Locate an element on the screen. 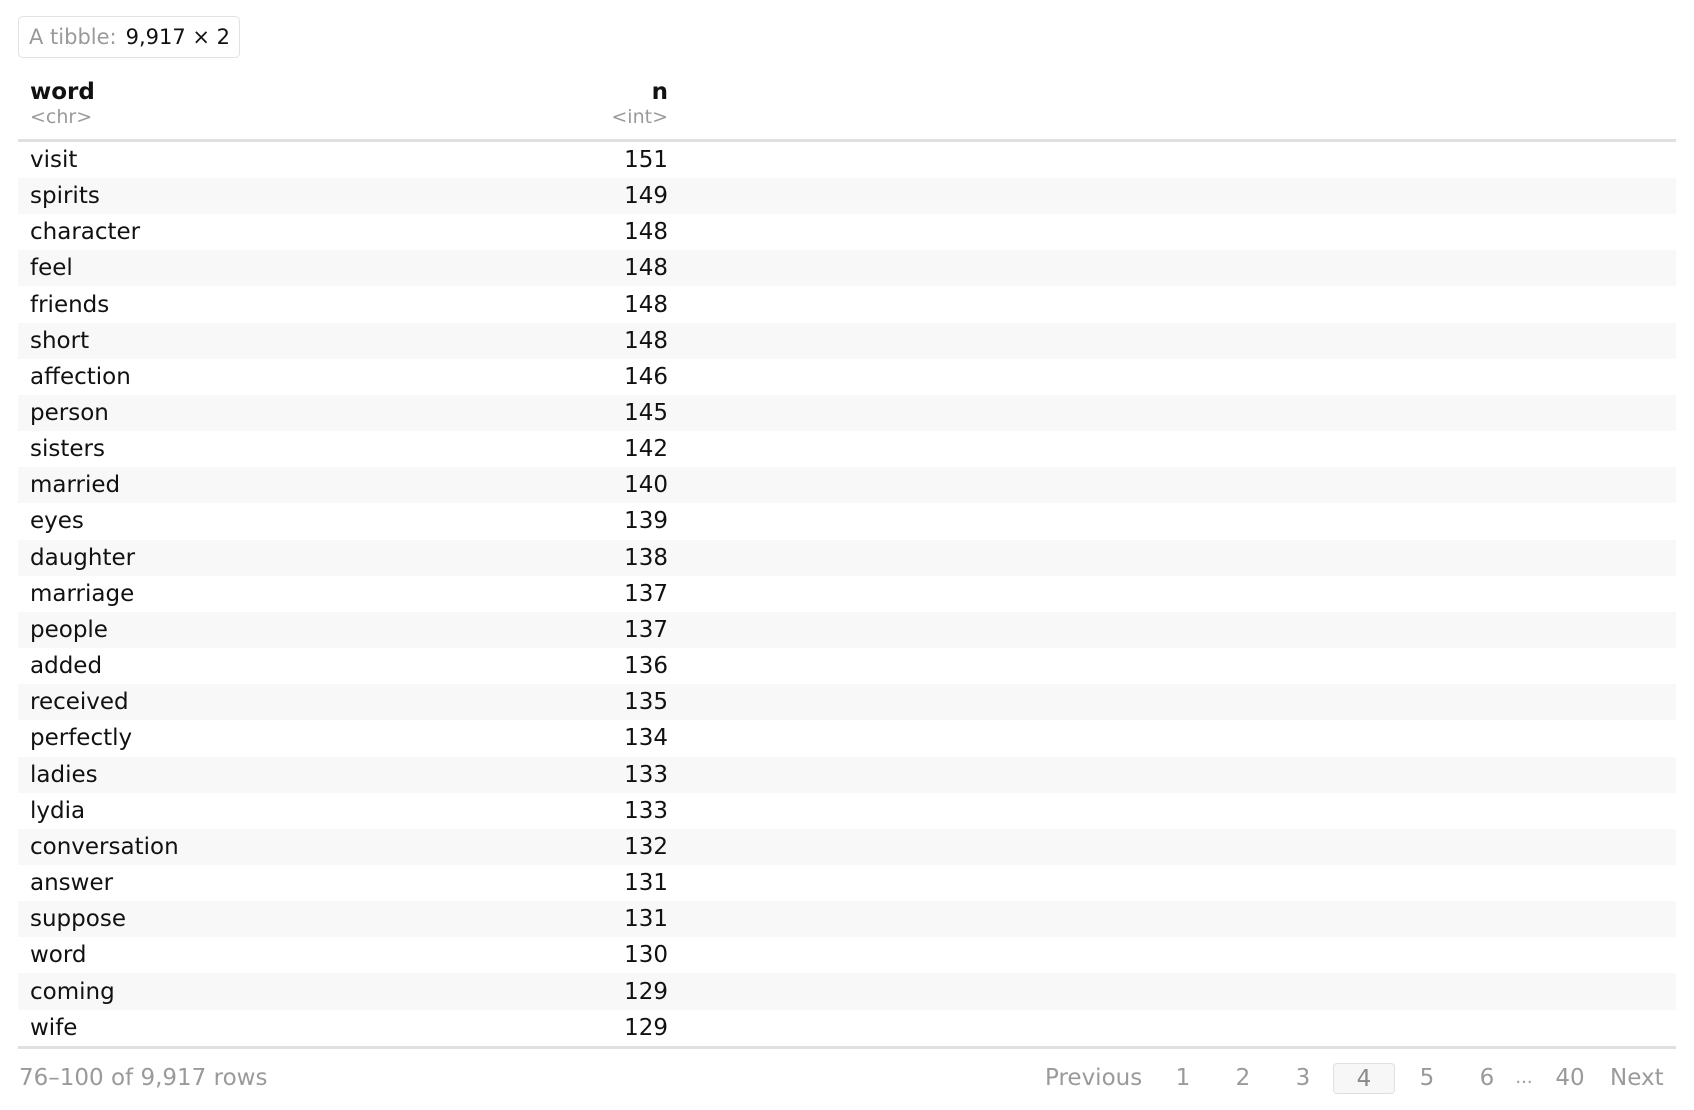 The height and width of the screenshot is (1110, 1694). column-type: <chr> is located at coordinates (61, 117).